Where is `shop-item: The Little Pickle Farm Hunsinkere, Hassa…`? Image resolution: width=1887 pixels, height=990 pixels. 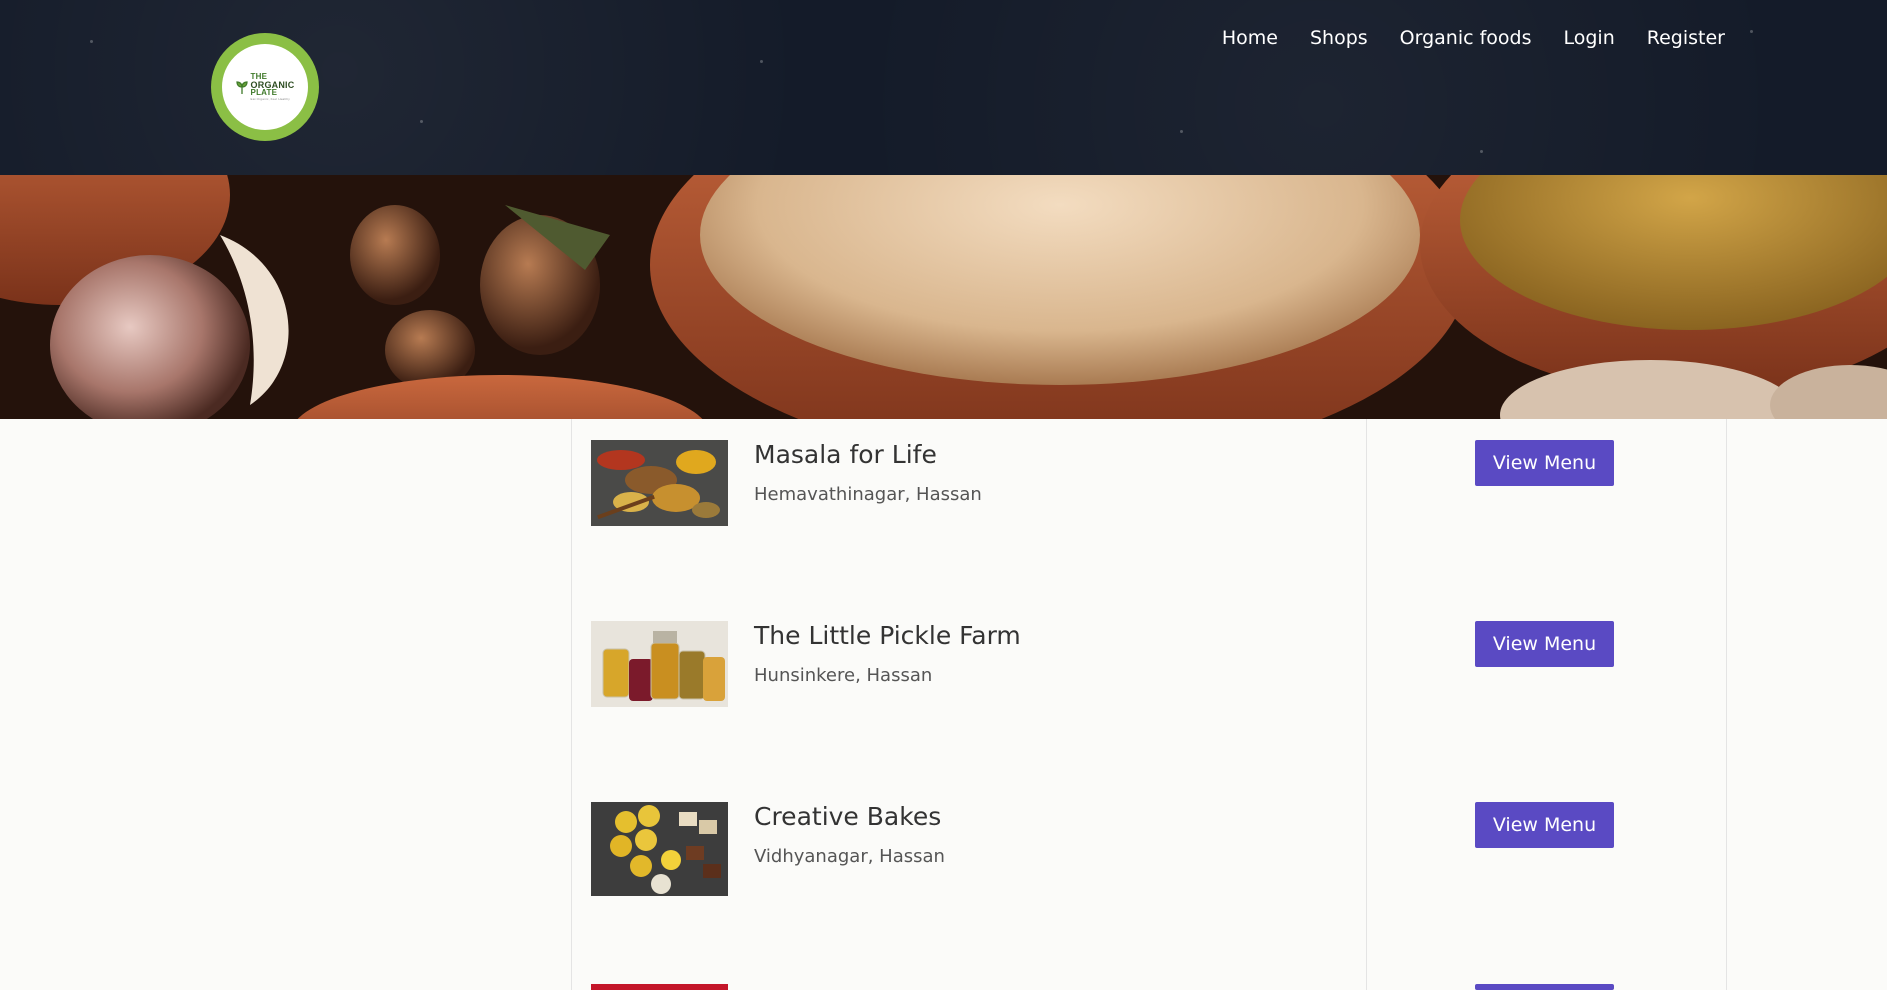
shop-item: The Little Pickle Farm Hunsinkere, Hassa… is located at coordinates (1151, 676).